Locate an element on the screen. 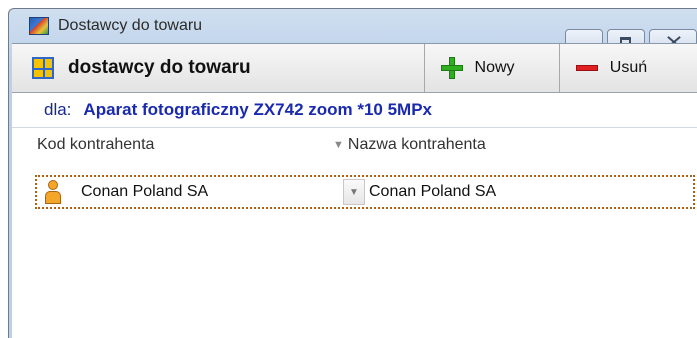 Image resolution: width=697 pixels, height=338 pixels. toolbar-title: dostawcy do towaru is located at coordinates (218, 68).